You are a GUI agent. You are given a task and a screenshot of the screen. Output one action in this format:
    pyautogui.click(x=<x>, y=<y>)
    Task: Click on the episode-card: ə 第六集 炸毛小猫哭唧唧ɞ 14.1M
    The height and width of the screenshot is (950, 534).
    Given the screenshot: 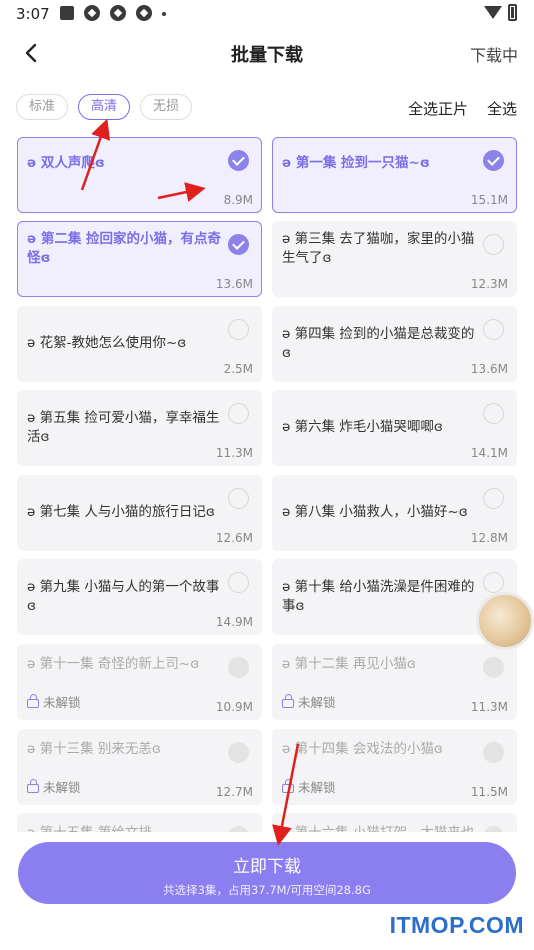 What is the action you would take?
    pyautogui.click(x=394, y=428)
    